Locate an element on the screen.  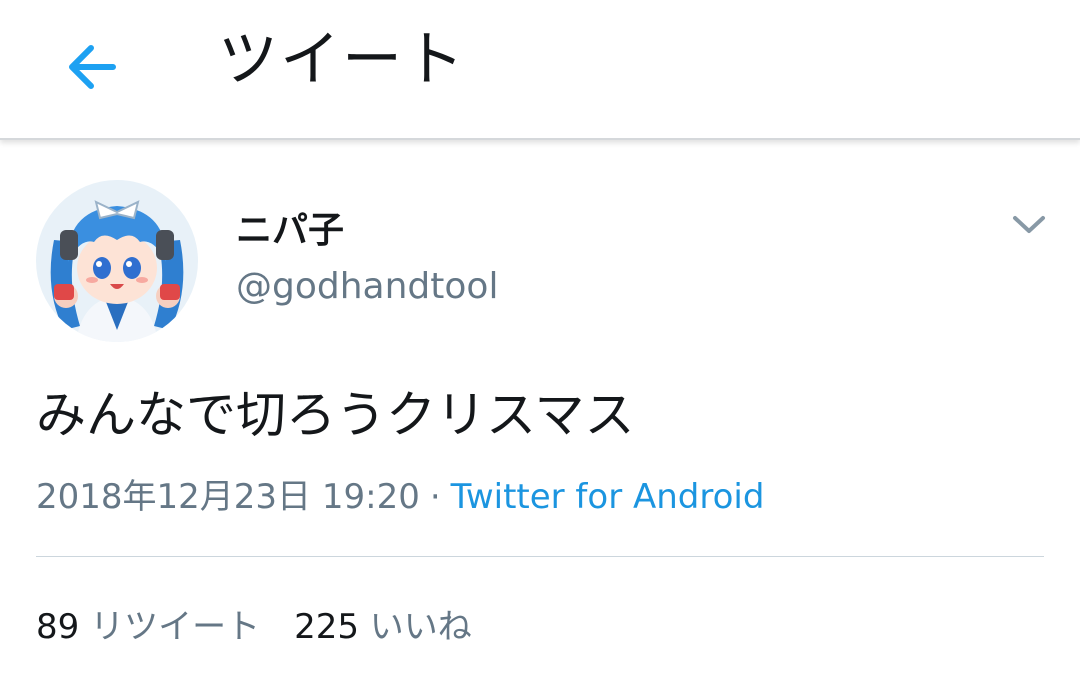
retweet-stat: 89 リツイート is located at coordinates (148, 627).